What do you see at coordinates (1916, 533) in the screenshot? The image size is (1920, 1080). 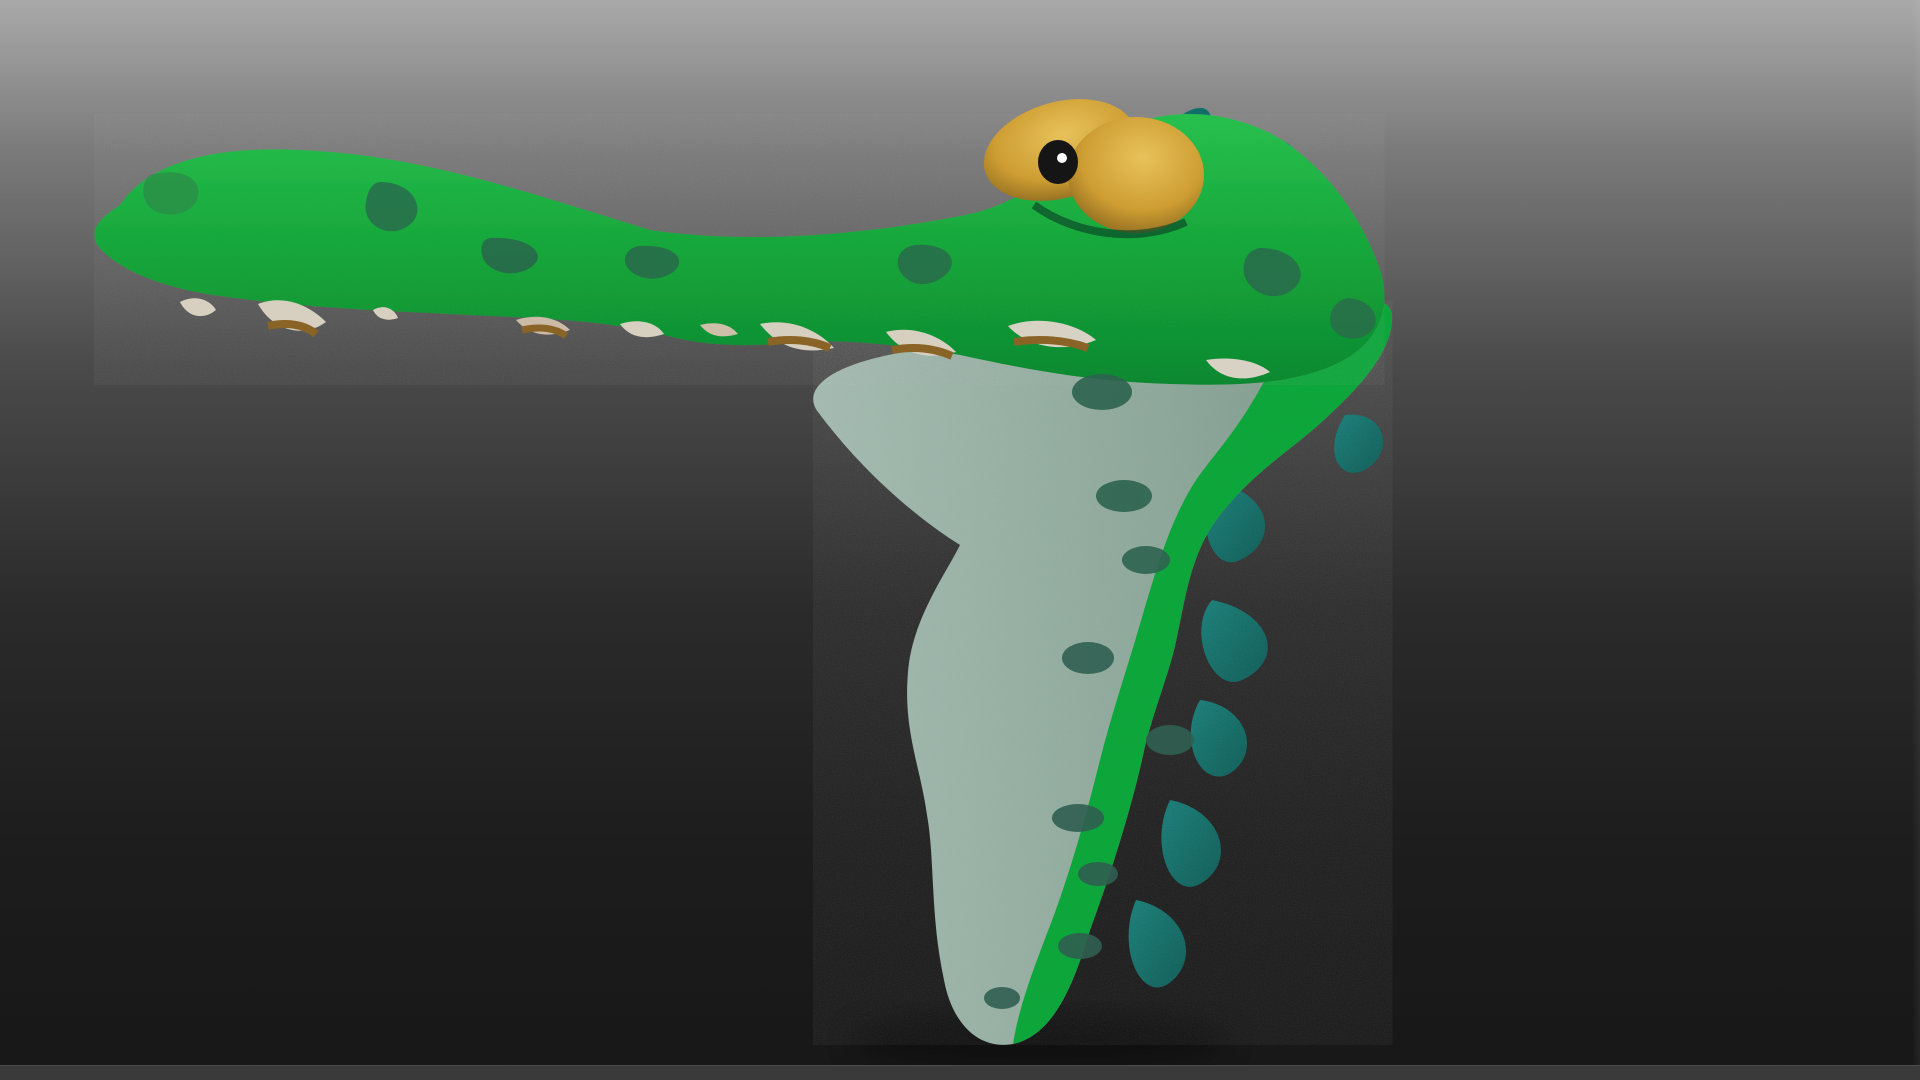 I see `viewport-right-edge` at bounding box center [1916, 533].